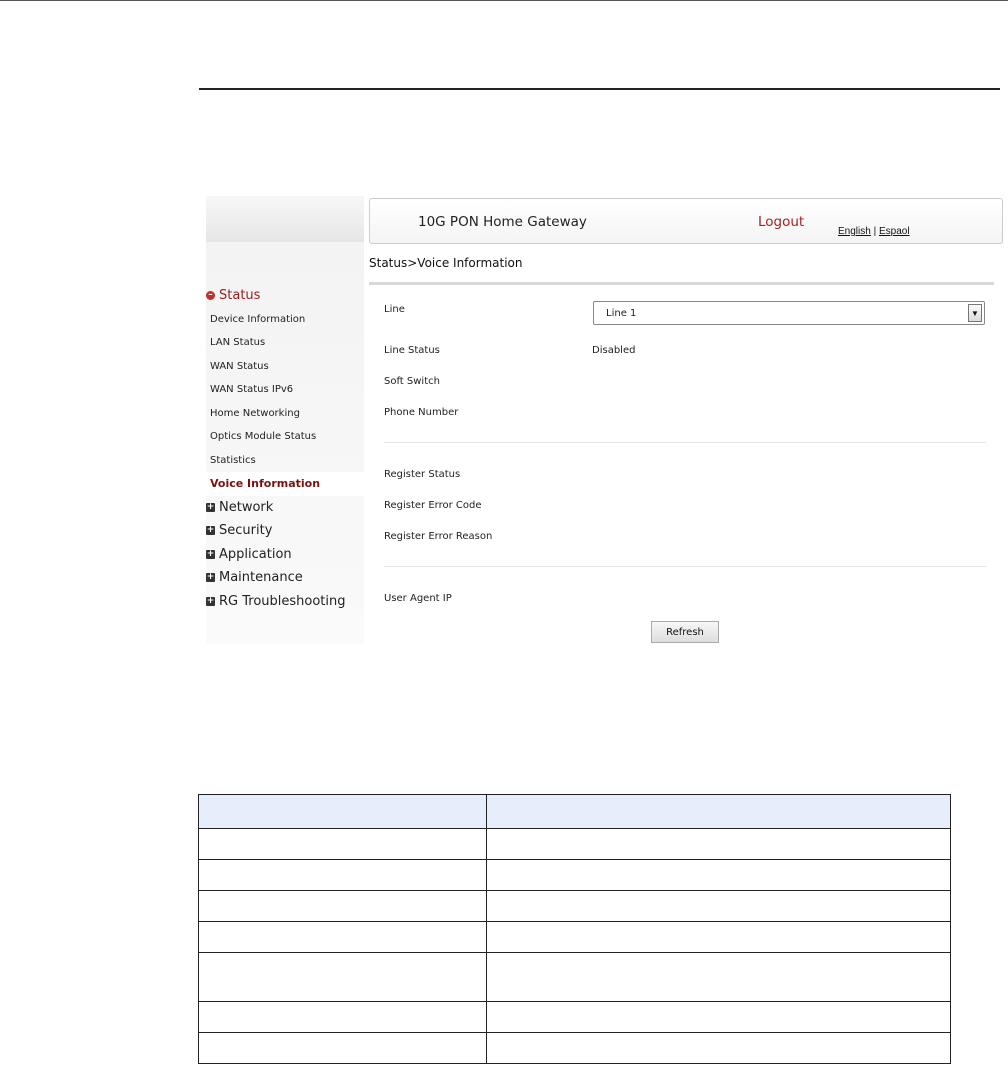 The height and width of the screenshot is (1072, 1008). What do you see at coordinates (246, 531) in the screenshot?
I see `sidebar-category-label: Security` at bounding box center [246, 531].